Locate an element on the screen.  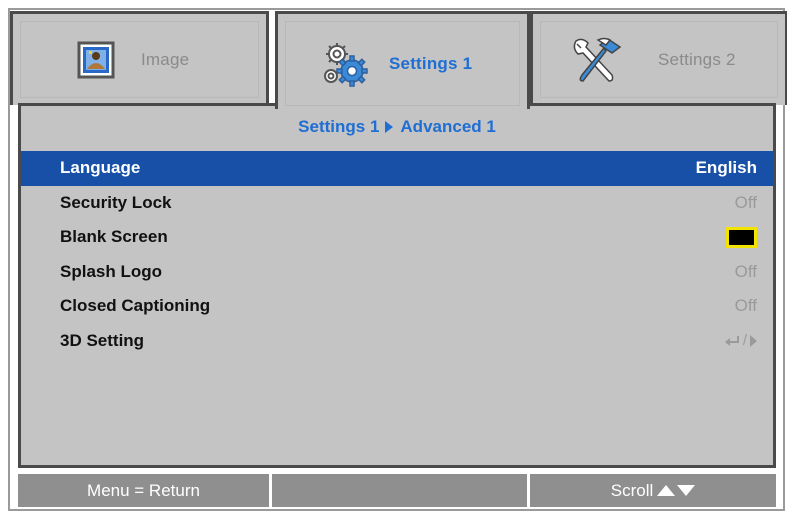
menu-item-splash-logo: Splash Logo Off is located at coordinates (397, 272).